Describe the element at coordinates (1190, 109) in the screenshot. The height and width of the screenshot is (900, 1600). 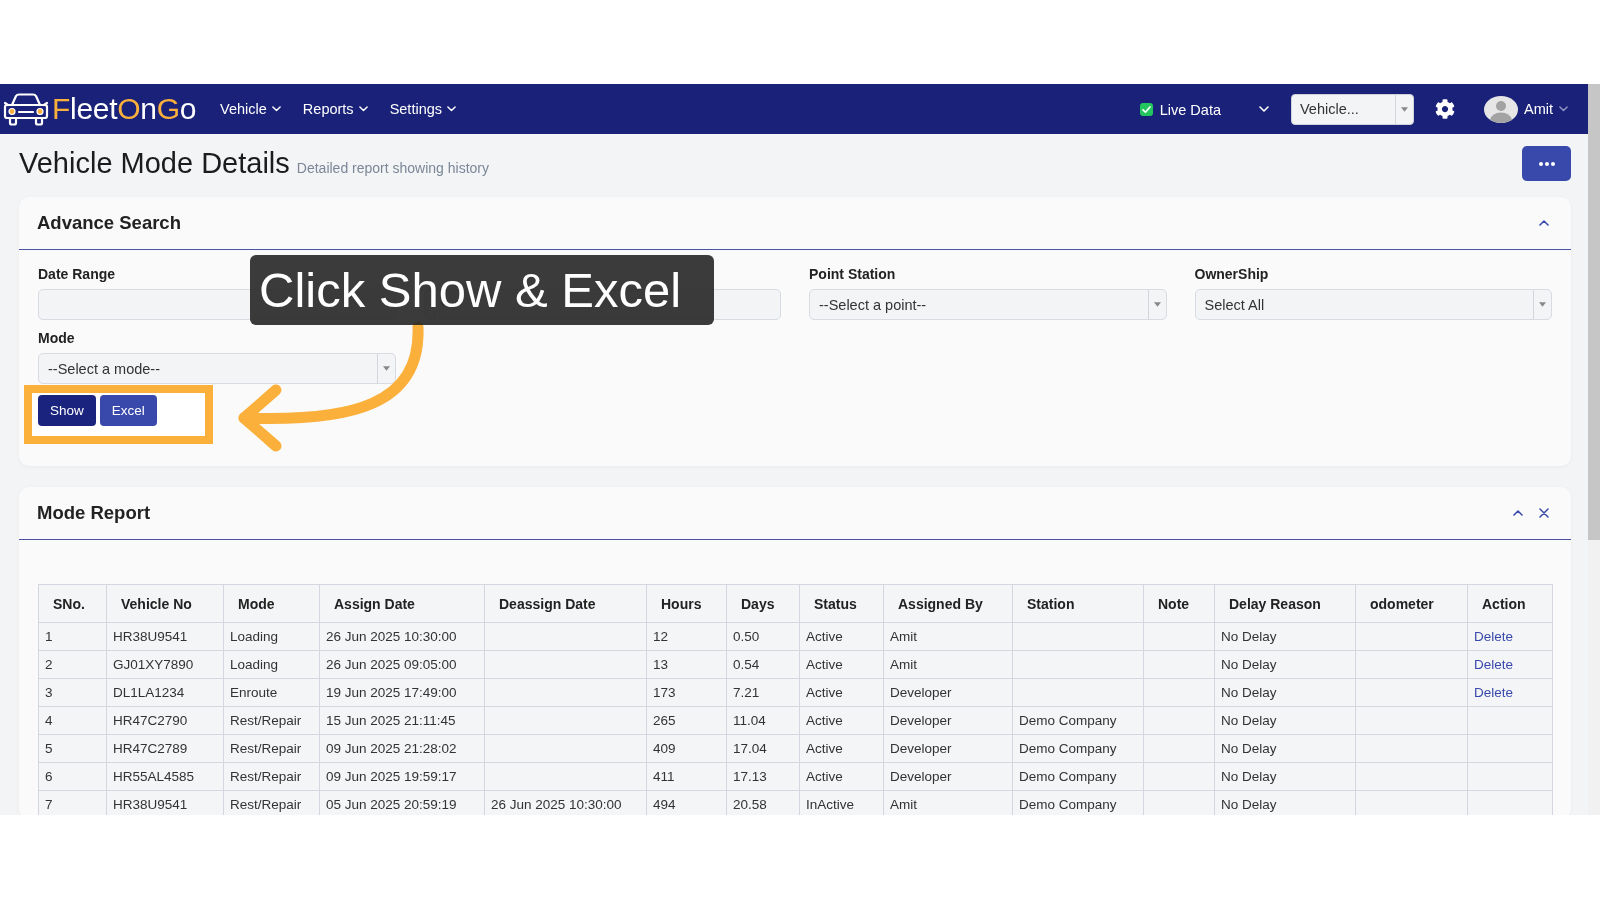
I see `live-data-label: Live Data` at that location.